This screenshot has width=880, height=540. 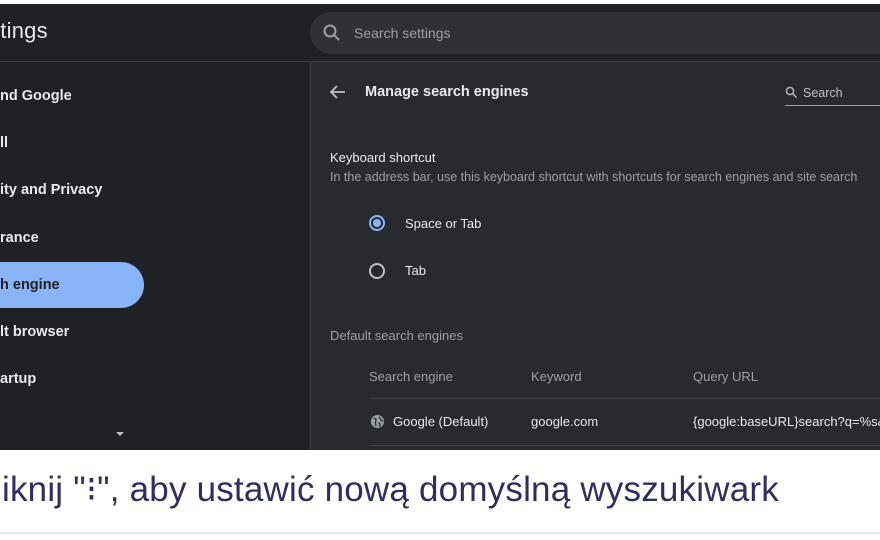 What do you see at coordinates (415, 270) in the screenshot?
I see `radio-label-tab: Tab` at bounding box center [415, 270].